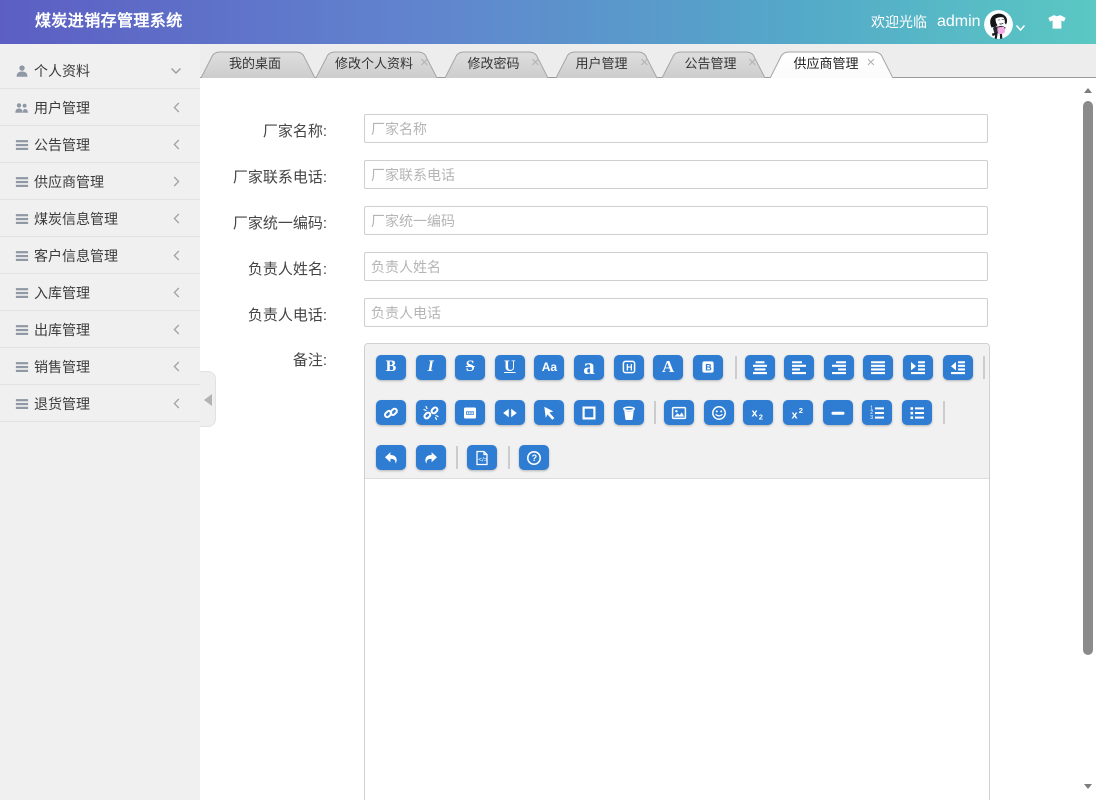 This screenshot has width=1096, height=800. I want to click on svg-text: B, so click(708, 368).